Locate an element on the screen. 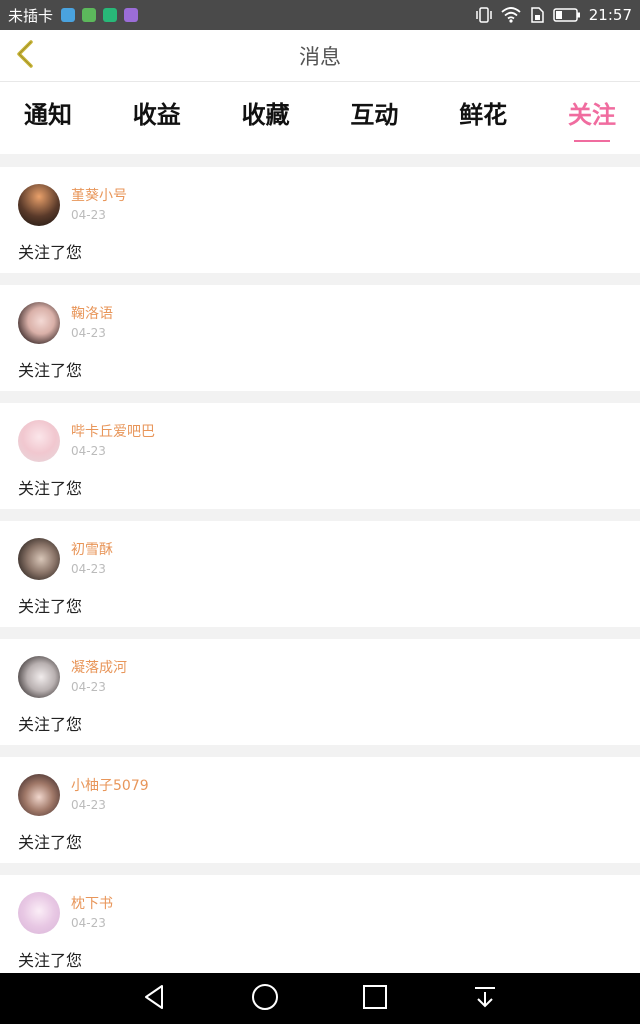  circle-home-icon is located at coordinates (265, 999).